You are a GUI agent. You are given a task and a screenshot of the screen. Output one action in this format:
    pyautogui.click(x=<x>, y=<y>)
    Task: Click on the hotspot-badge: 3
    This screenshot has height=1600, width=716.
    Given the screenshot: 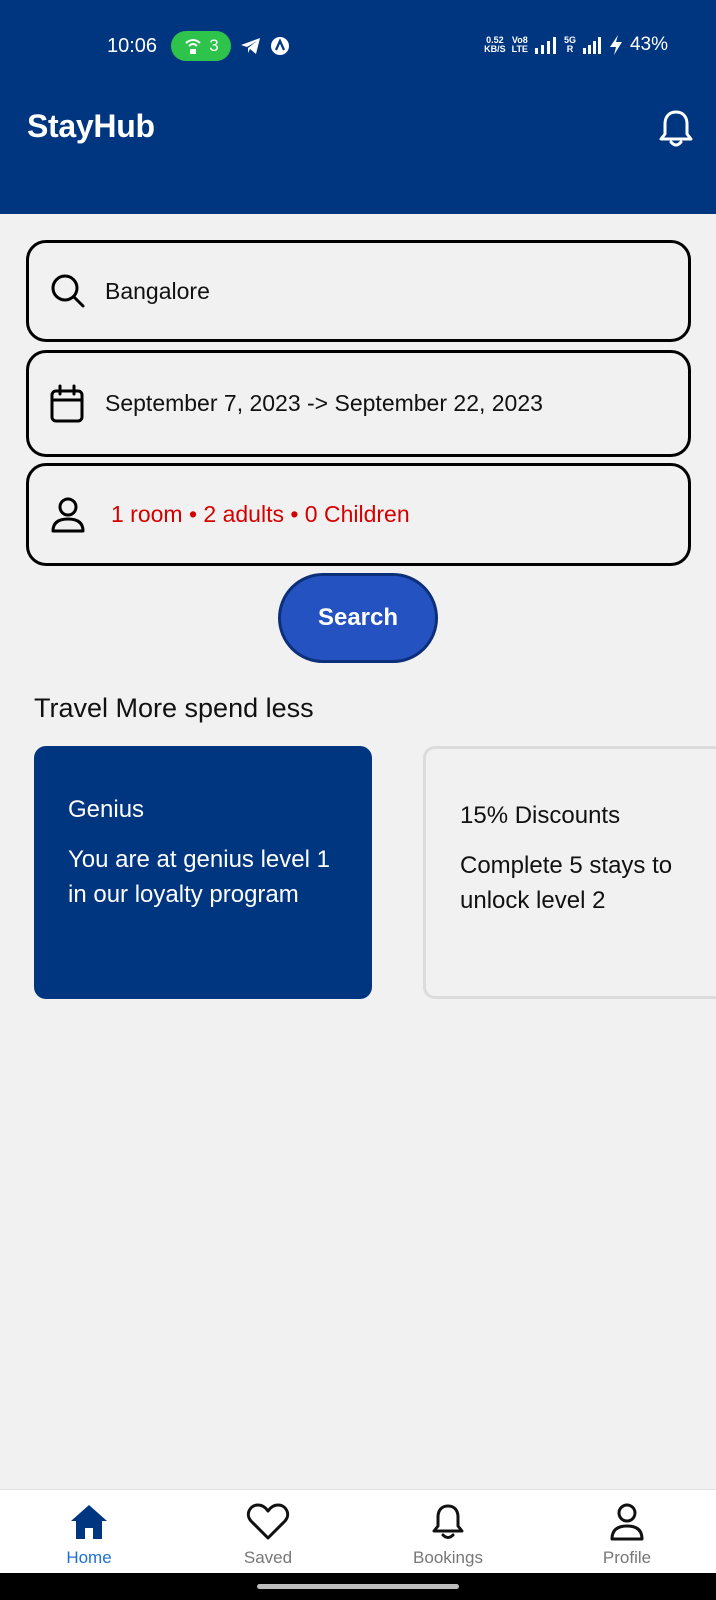 What is the action you would take?
    pyautogui.click(x=201, y=46)
    